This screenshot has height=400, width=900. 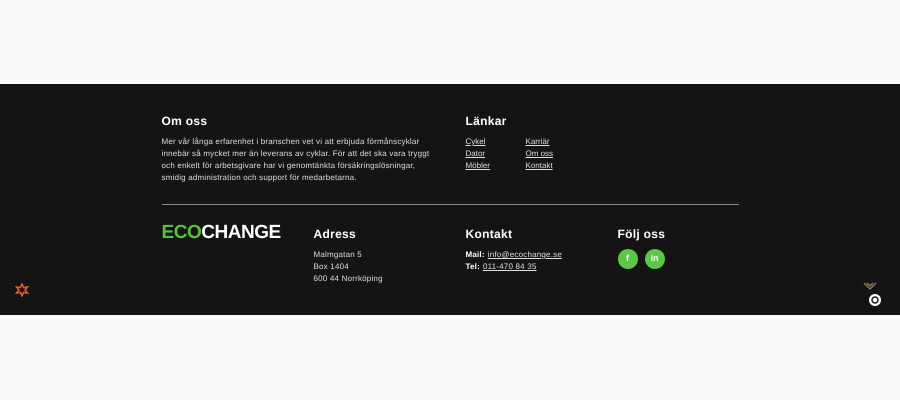 What do you see at coordinates (221, 233) in the screenshot?
I see `logo: ECOCHANGE` at bounding box center [221, 233].